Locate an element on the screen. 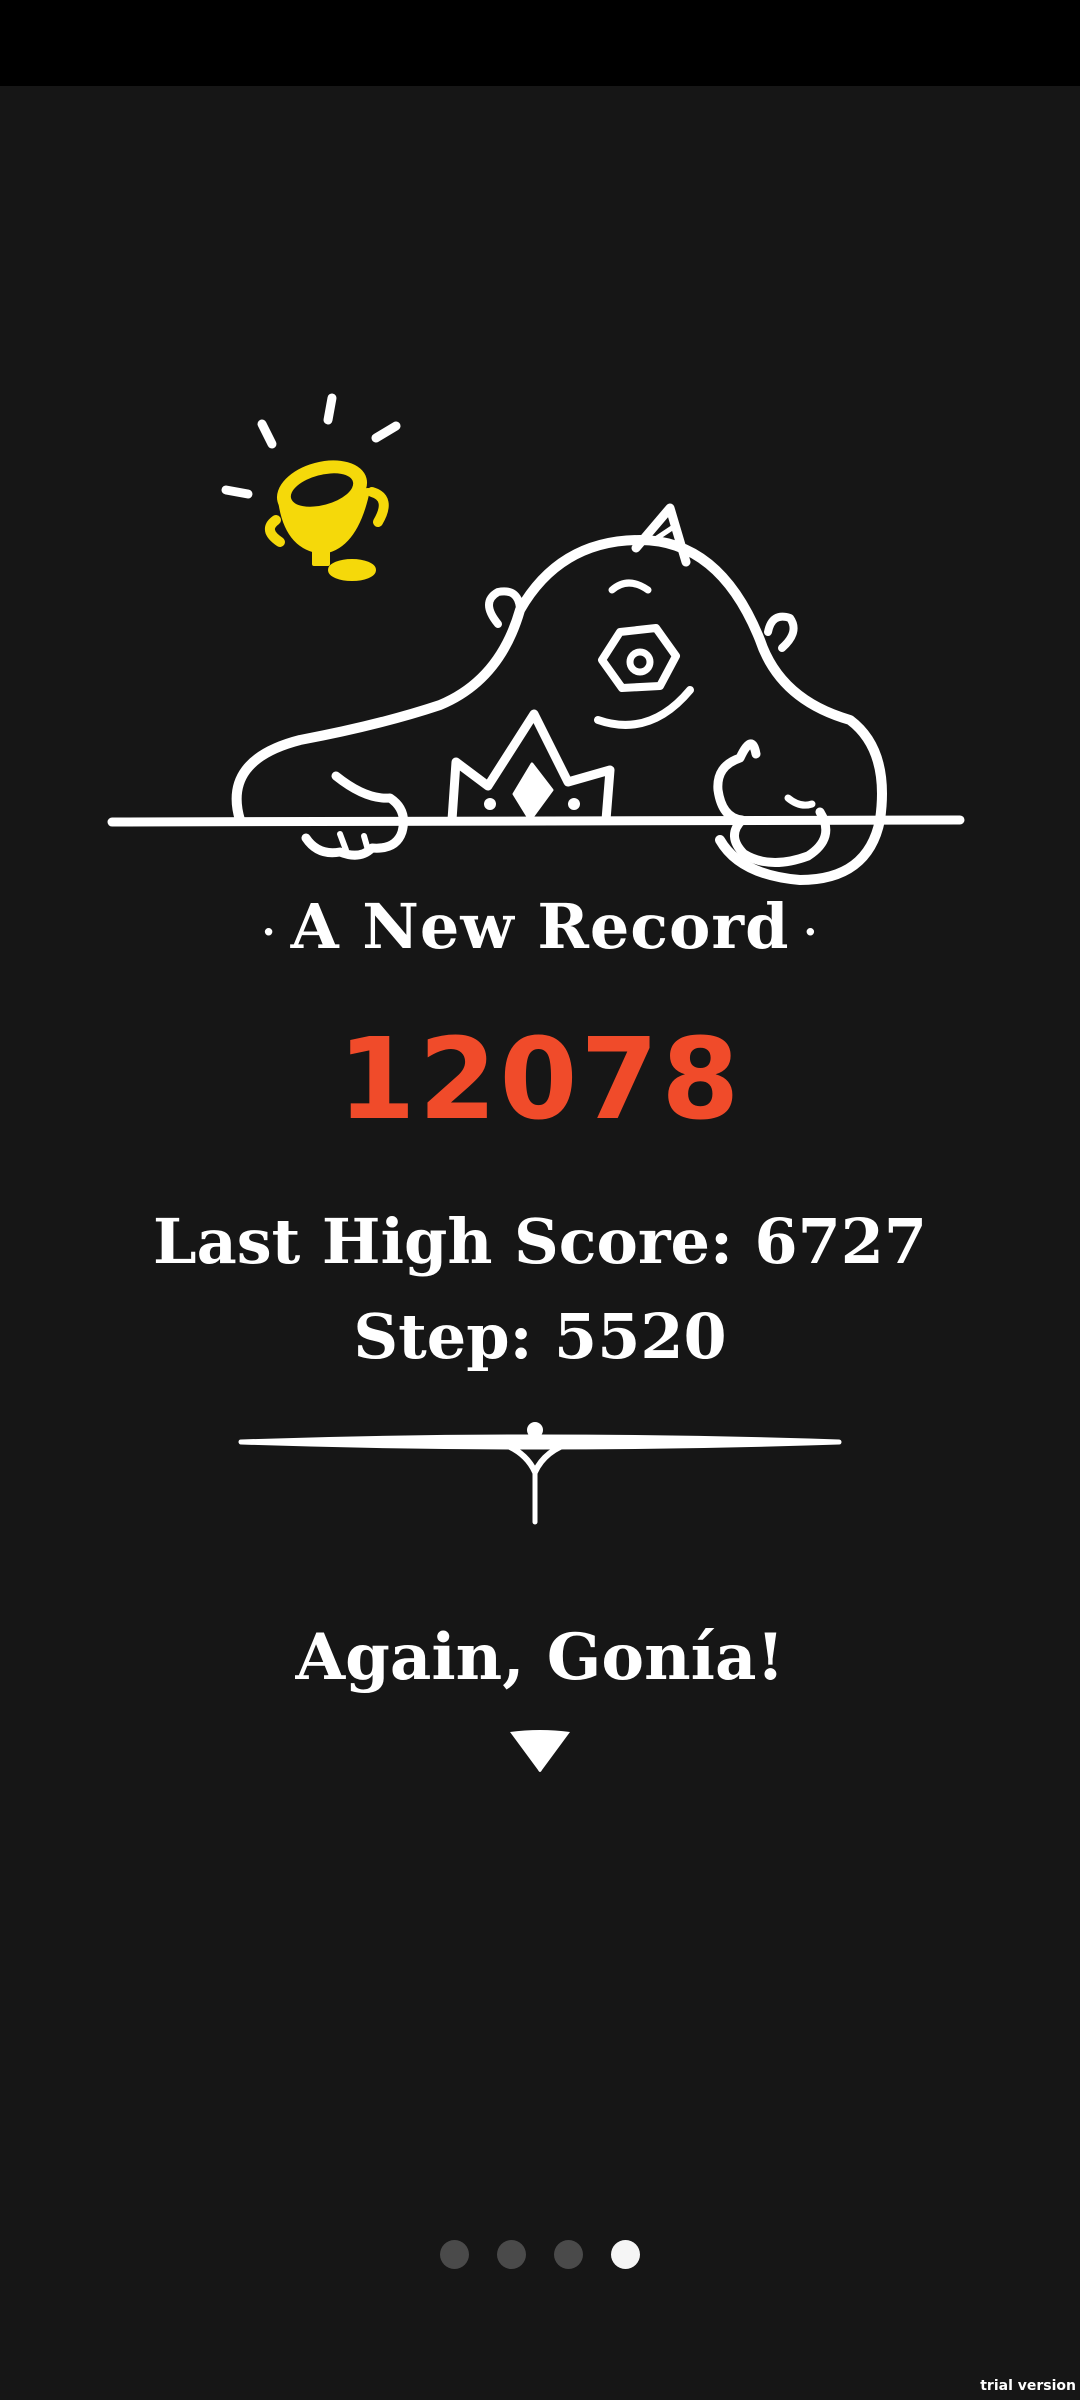 The image size is (1080, 2400). new-record-label: A New Record is located at coordinates (540, 926).